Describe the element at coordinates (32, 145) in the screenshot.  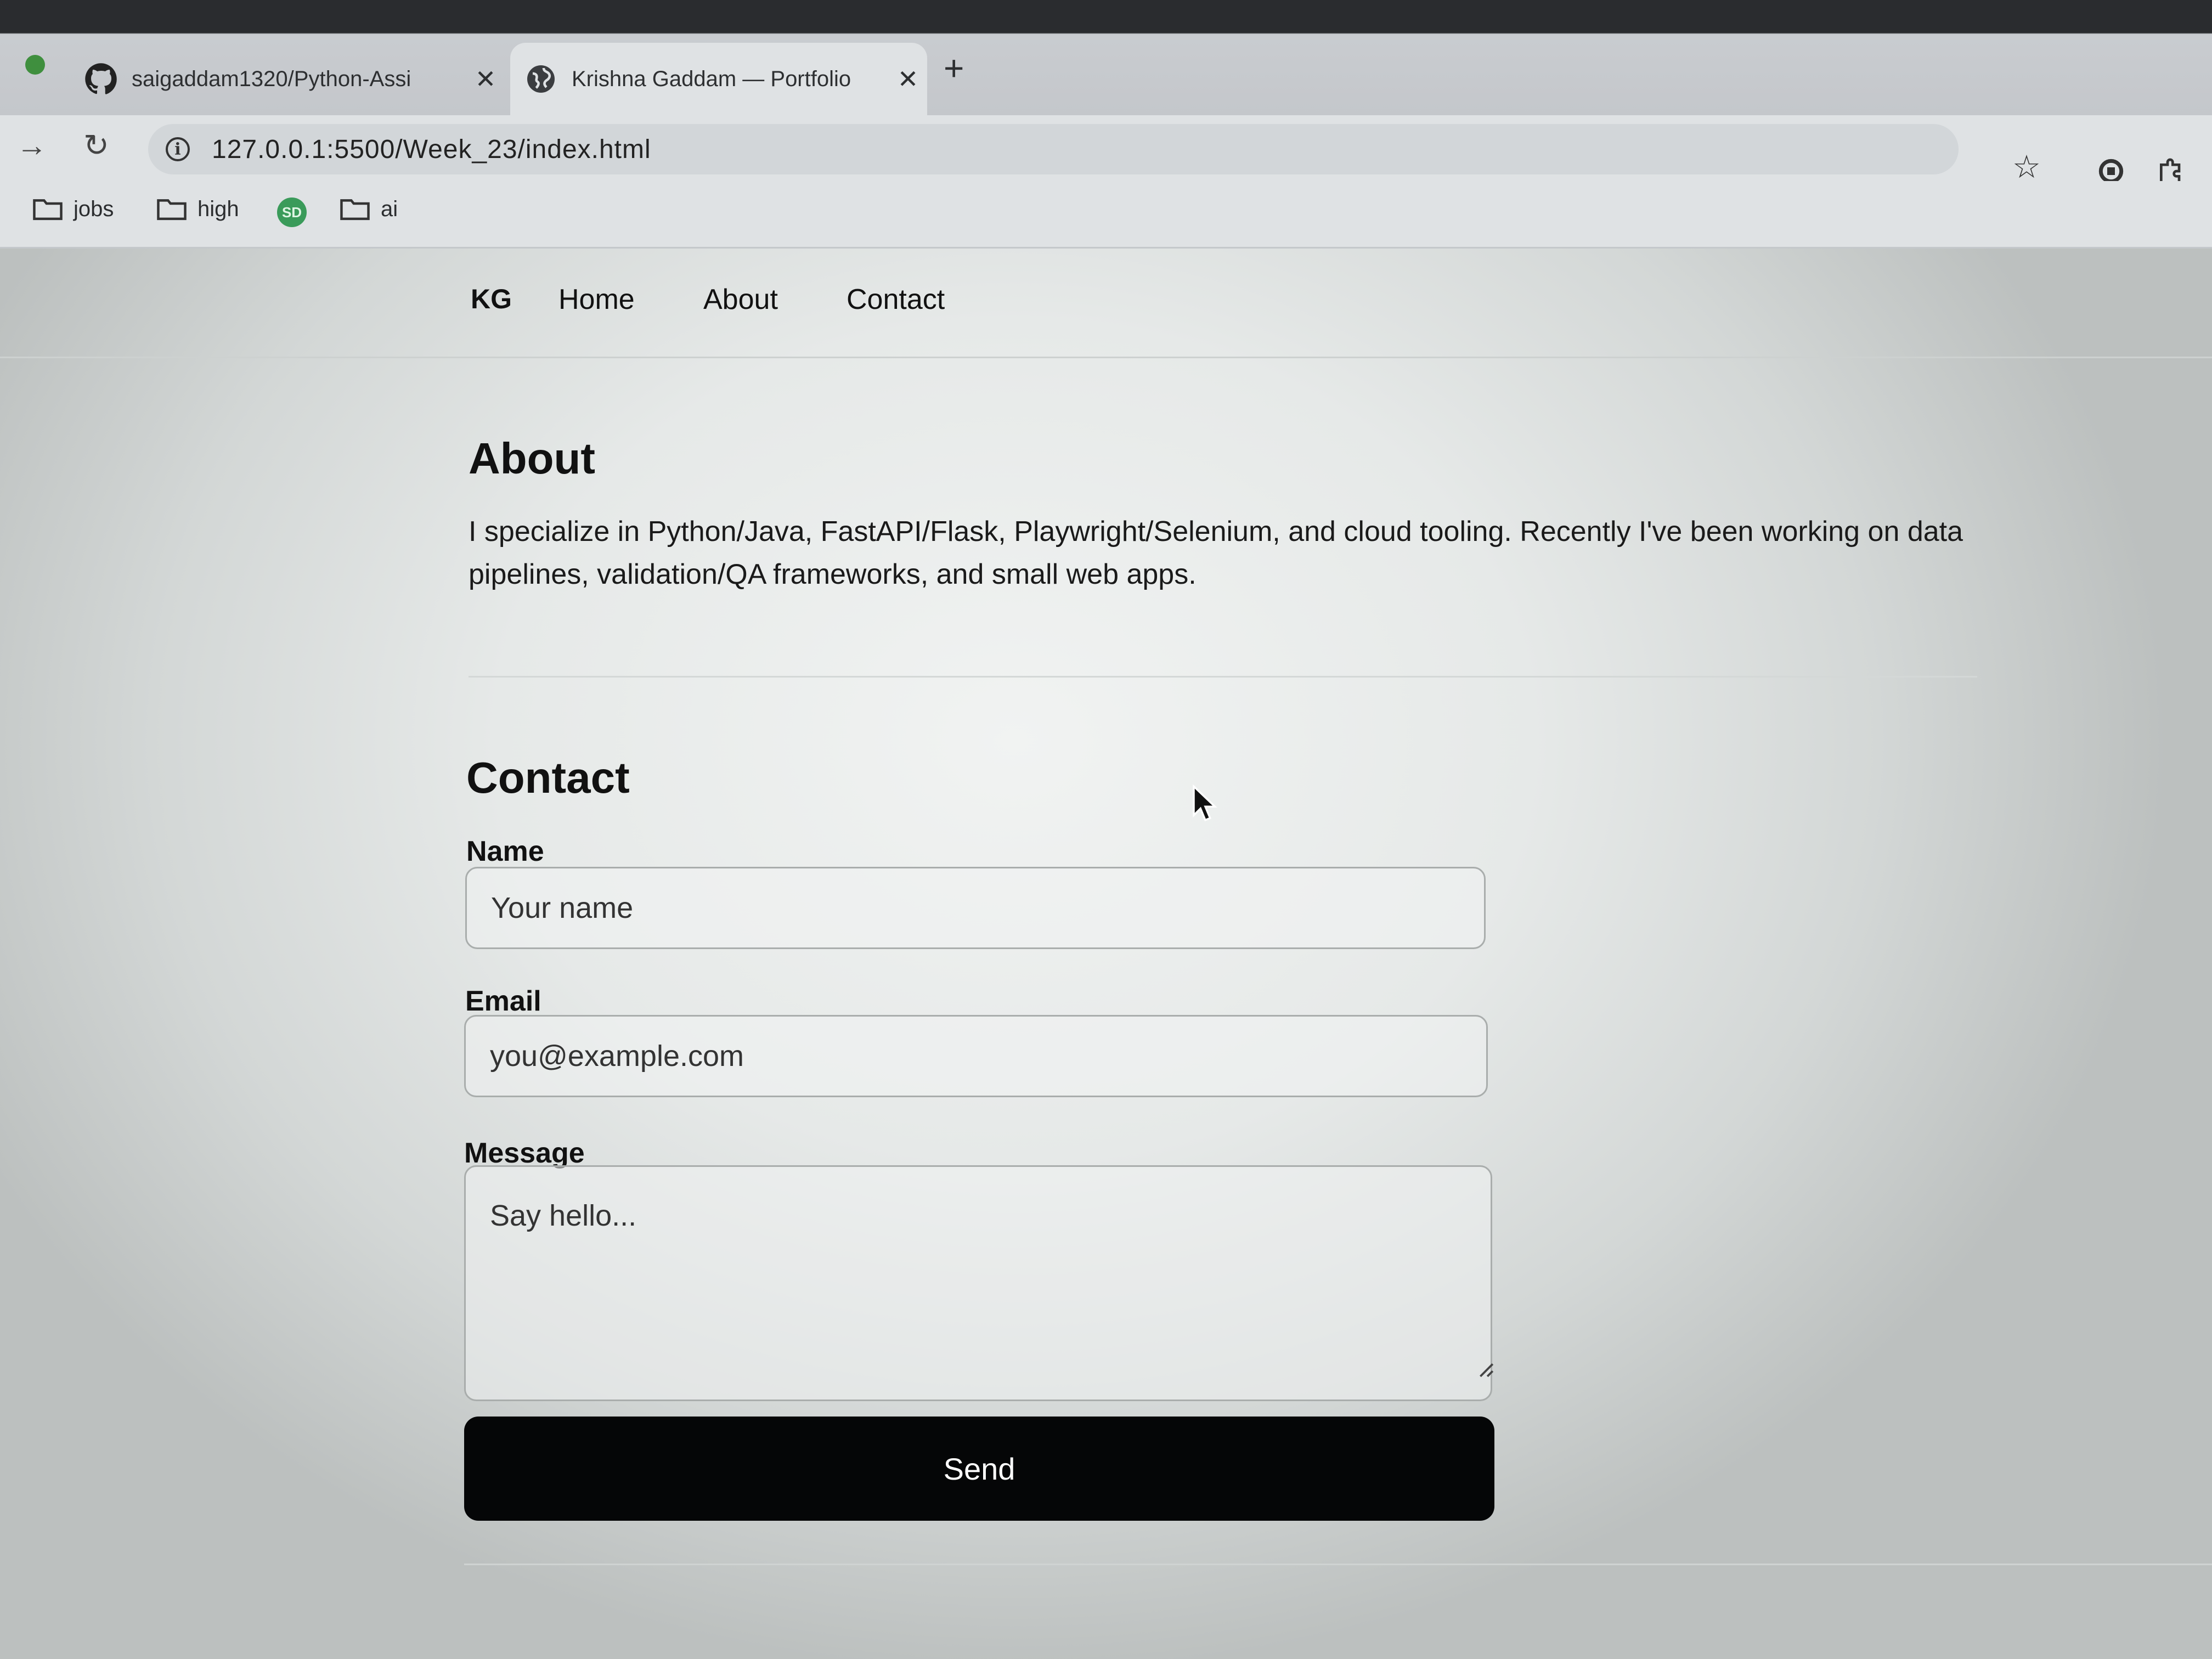
I see `forward-arrow-icon: →` at that location.